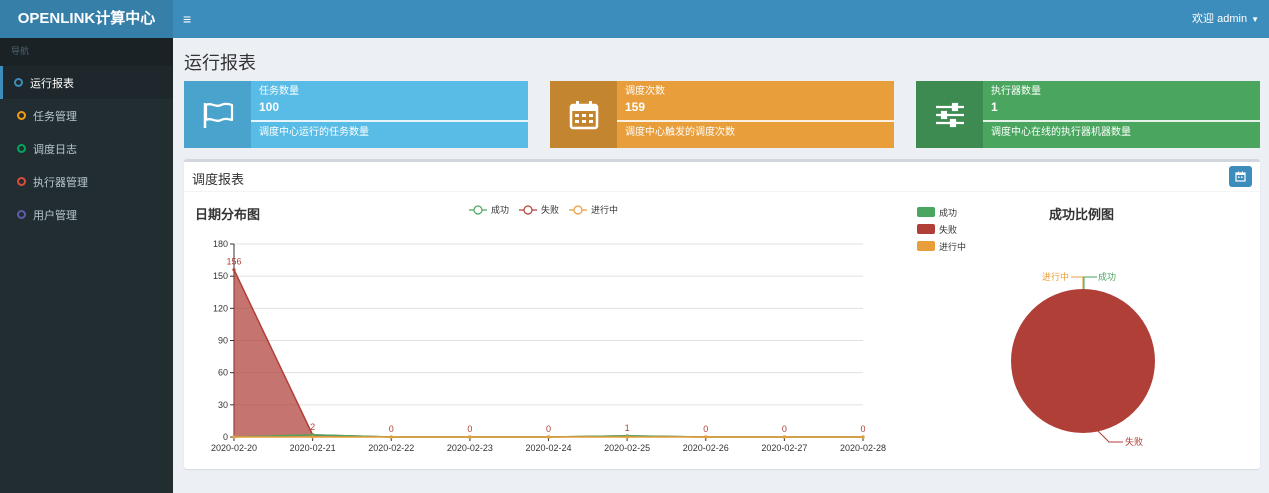 The width and height of the screenshot is (1269, 493). Describe the element at coordinates (706, 448) in the screenshot. I see `x-tick-label: 2020-02-26` at that location.